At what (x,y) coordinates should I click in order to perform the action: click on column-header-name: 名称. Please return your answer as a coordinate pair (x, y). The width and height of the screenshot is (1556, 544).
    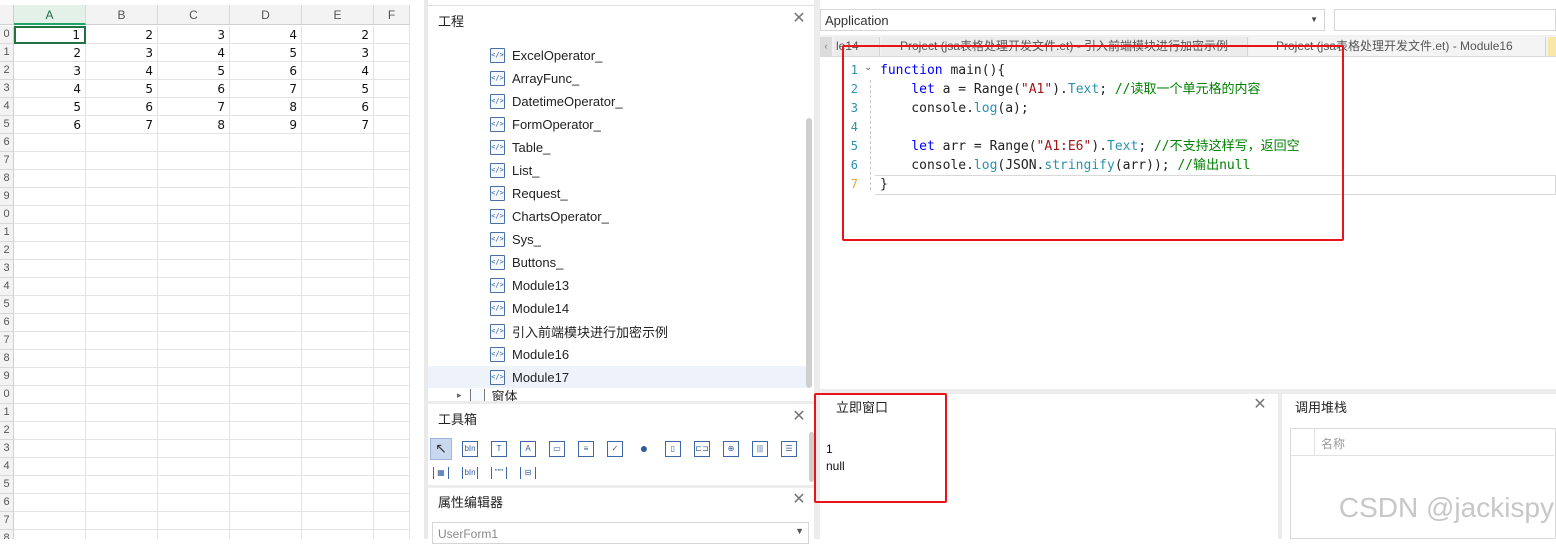
    Looking at the image, I should click on (1333, 443).